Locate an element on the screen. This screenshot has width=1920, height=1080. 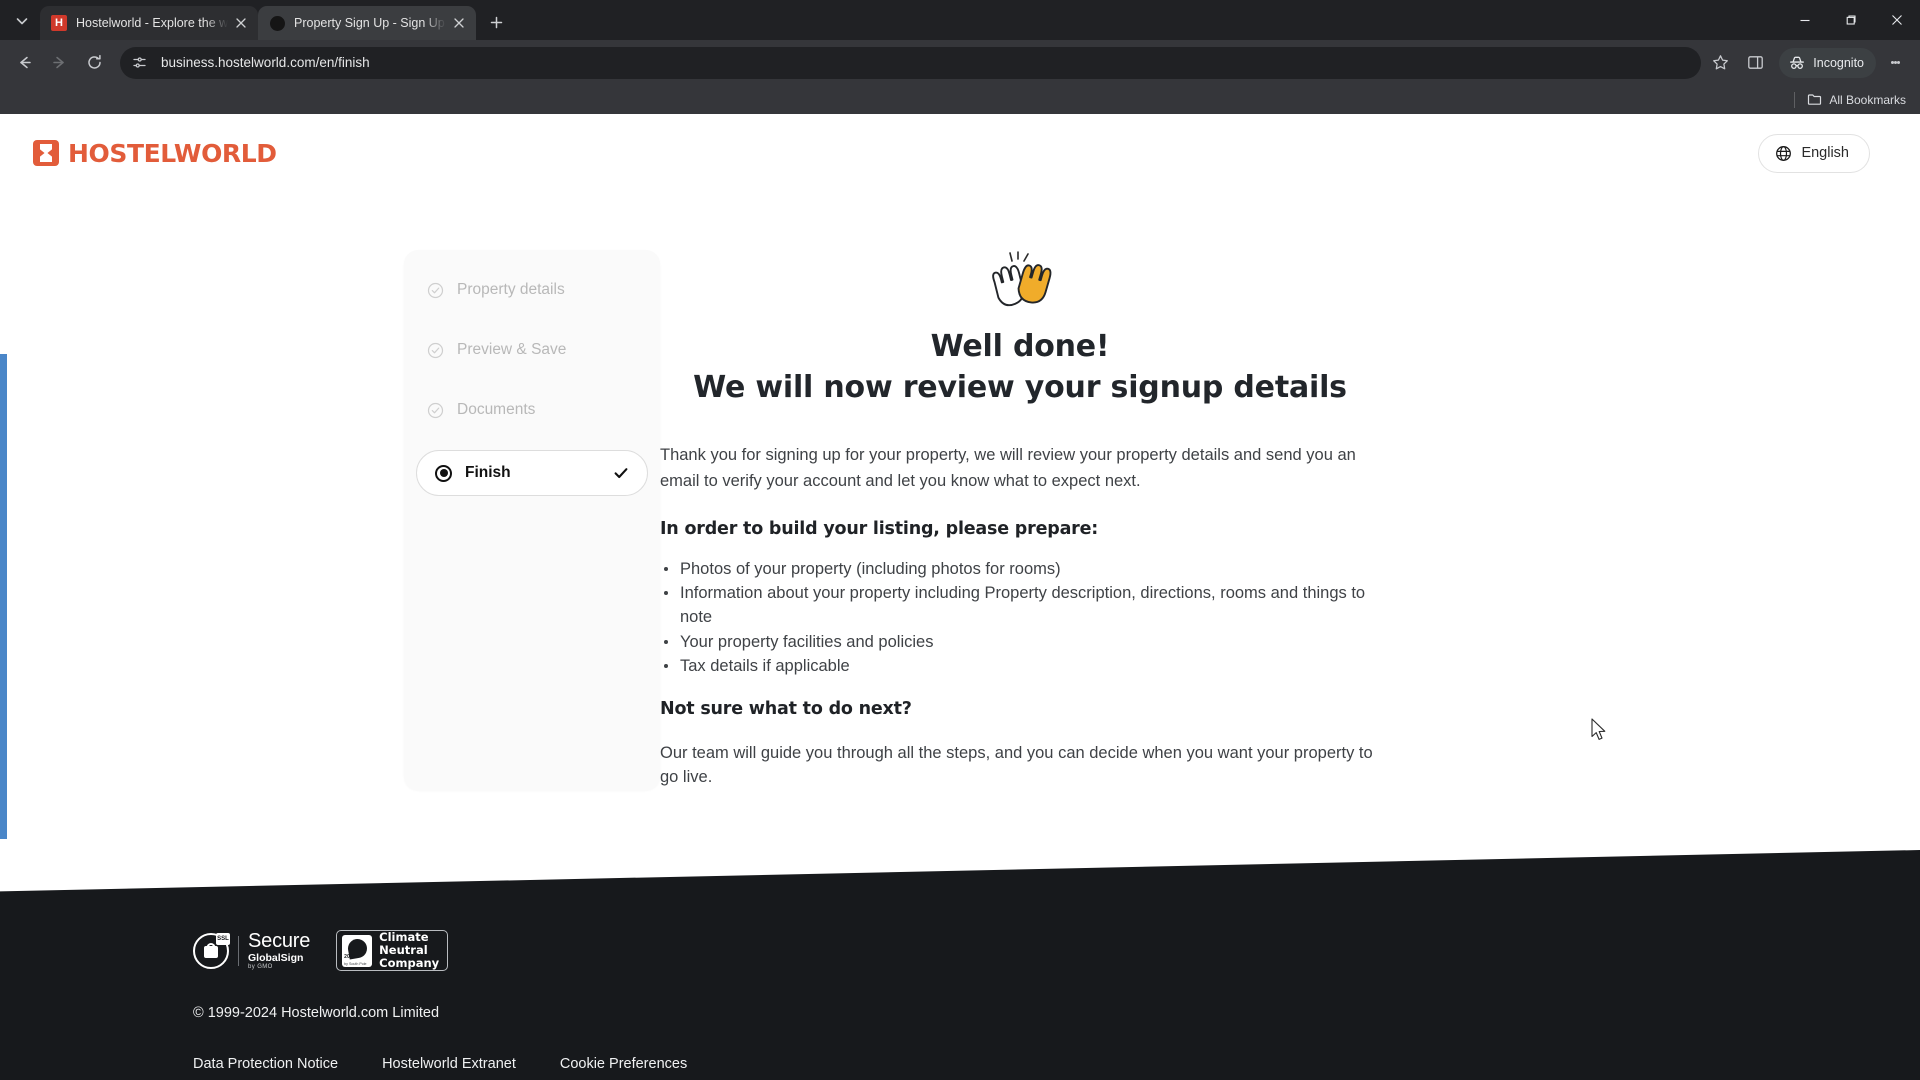
incognito-profile-chip: Incognito is located at coordinates (1827, 62).